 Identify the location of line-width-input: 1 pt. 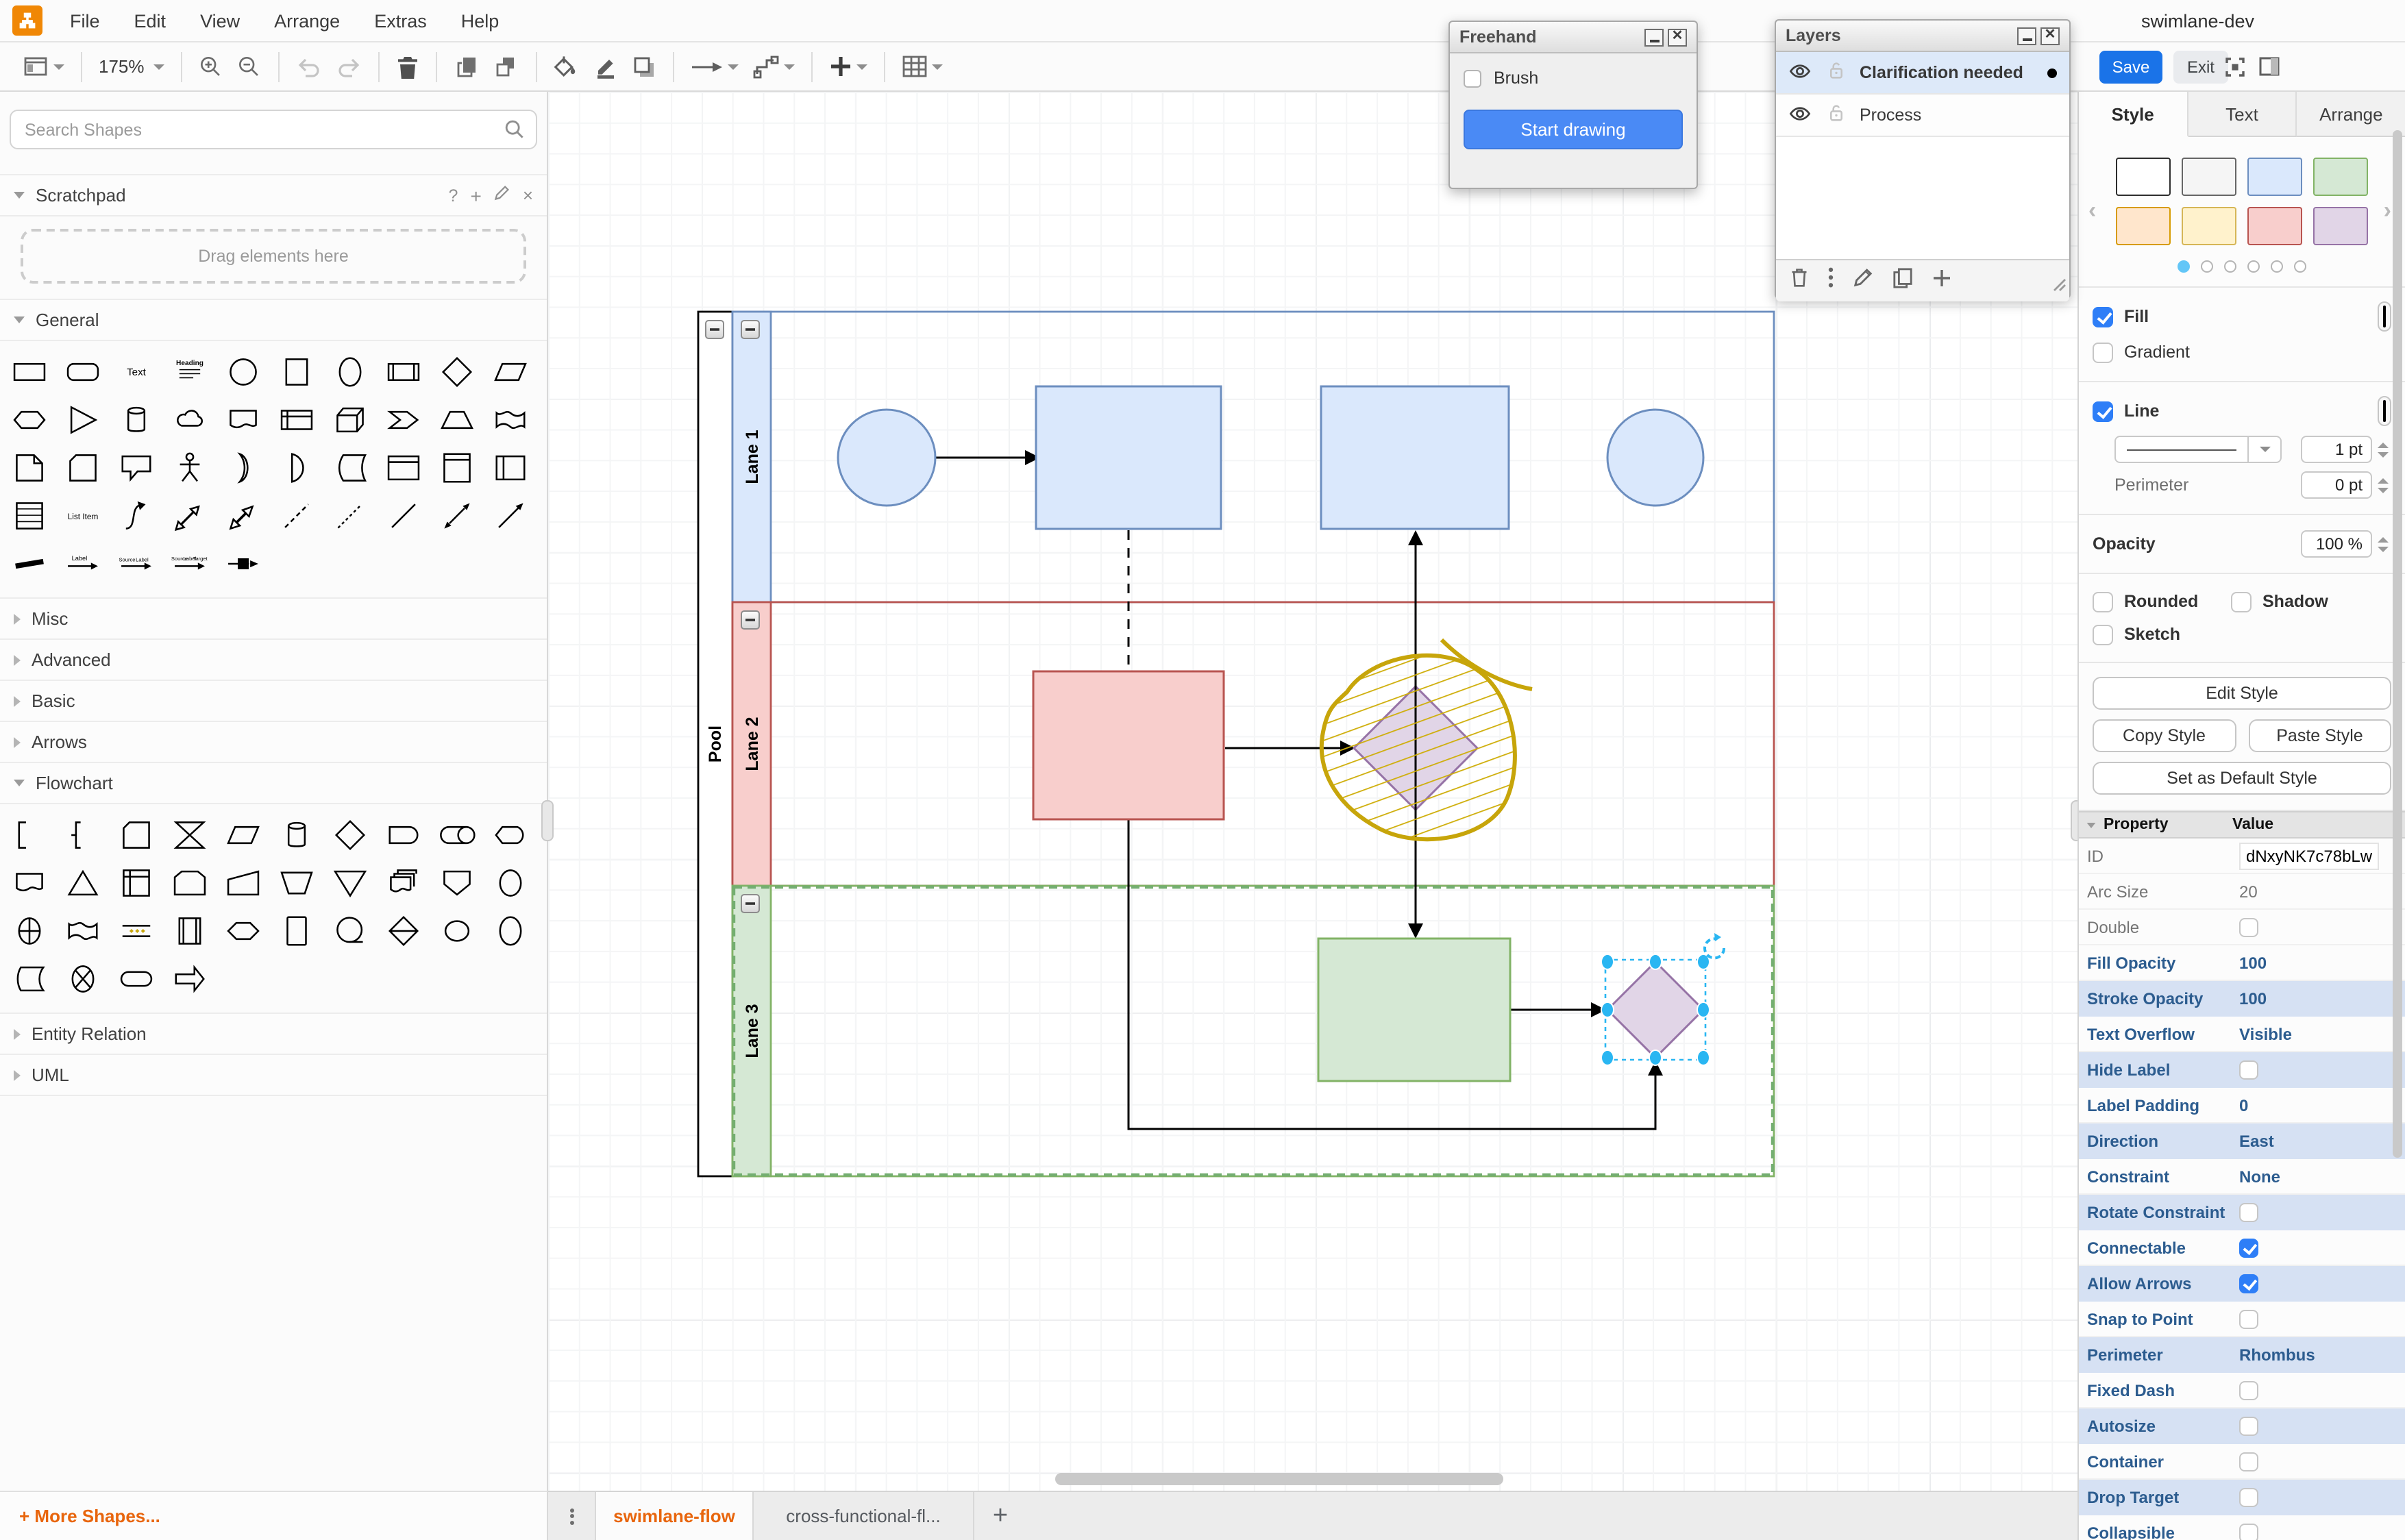
(2336, 449).